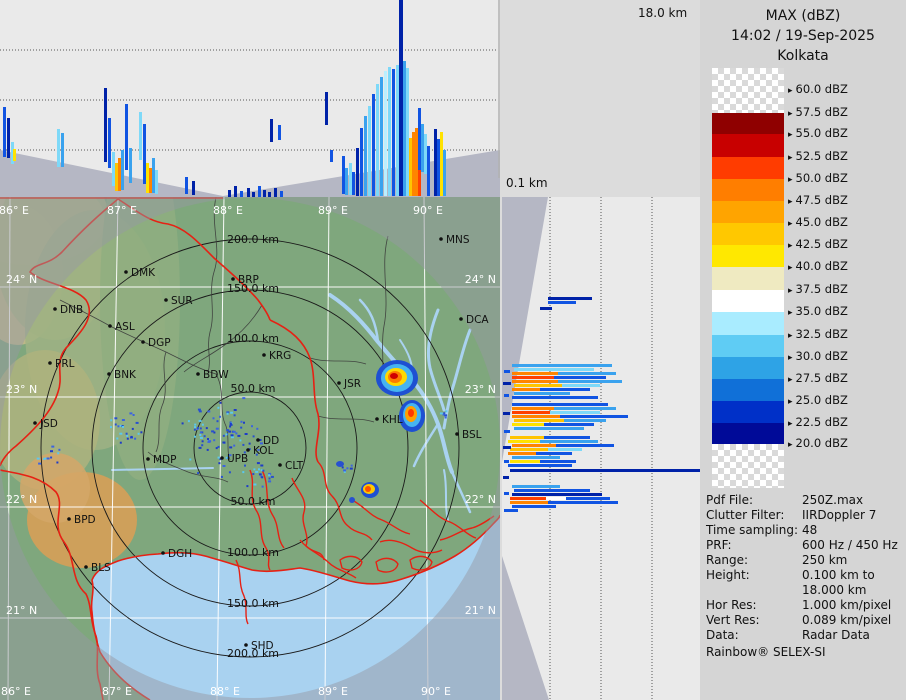 The image size is (906, 700). I want to click on metadata-label: Hor Res:, so click(731, 605).